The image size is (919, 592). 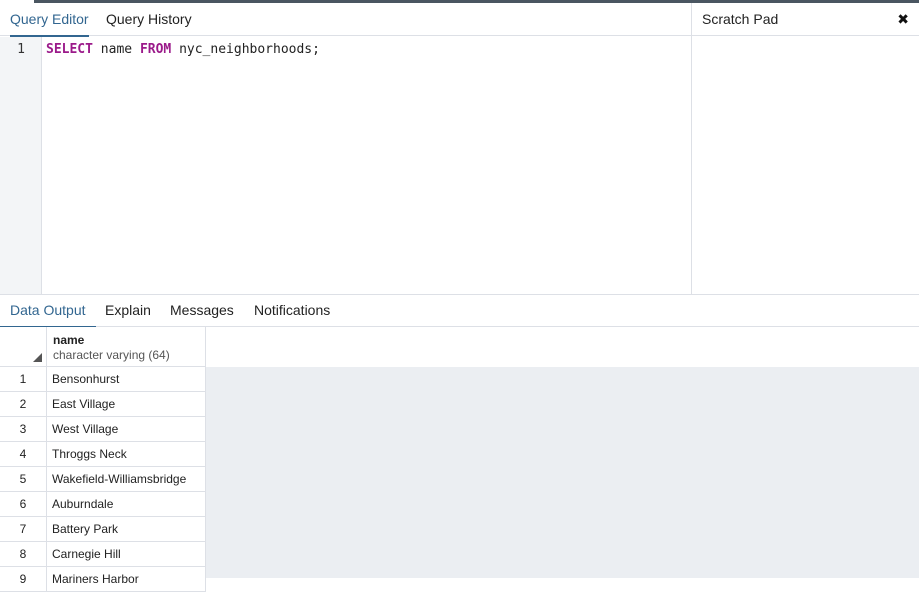 I want to click on row-number: 7, so click(x=23, y=529).